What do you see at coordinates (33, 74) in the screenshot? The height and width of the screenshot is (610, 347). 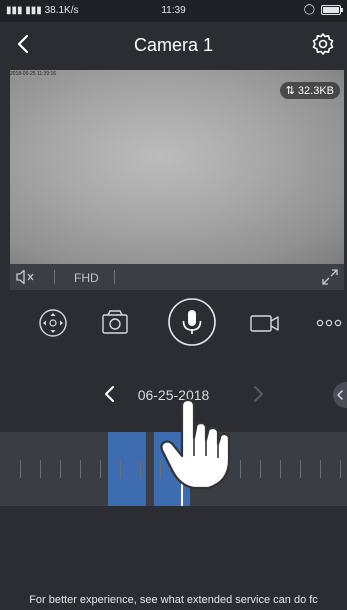 I see `video-timestamp: 2018-06-25 11:39:16` at bounding box center [33, 74].